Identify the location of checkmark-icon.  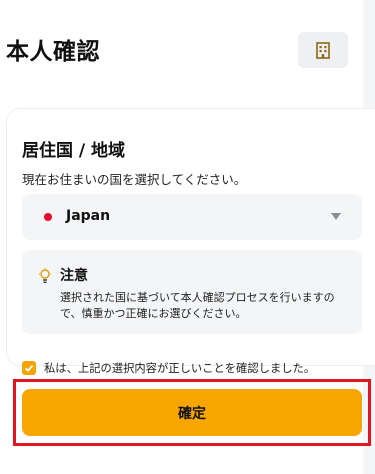
(29, 368).